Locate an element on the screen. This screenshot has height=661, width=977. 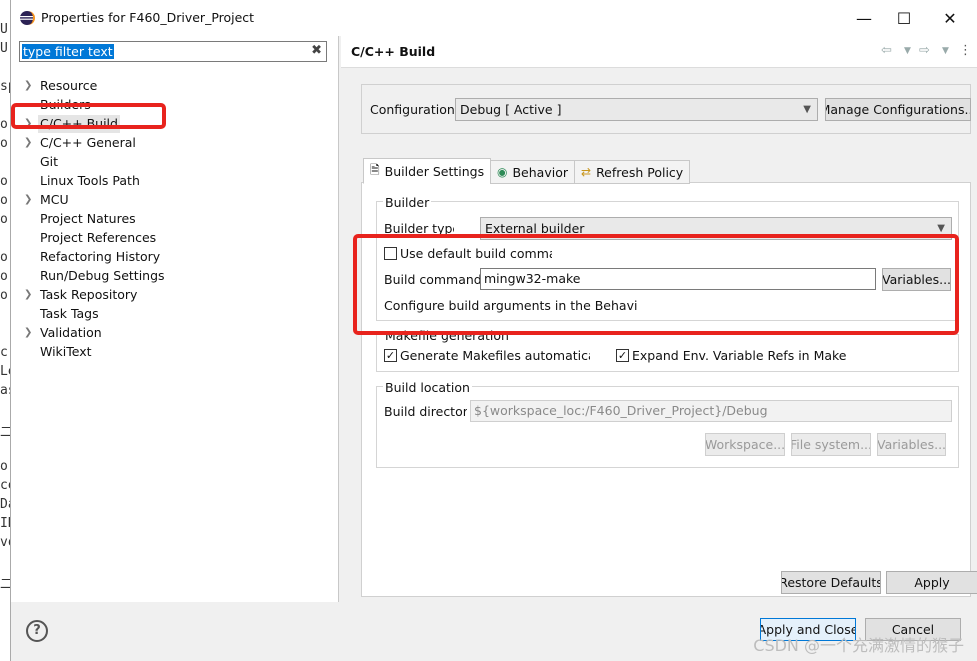
tree-item-mcu: MCU is located at coordinates (54, 200).